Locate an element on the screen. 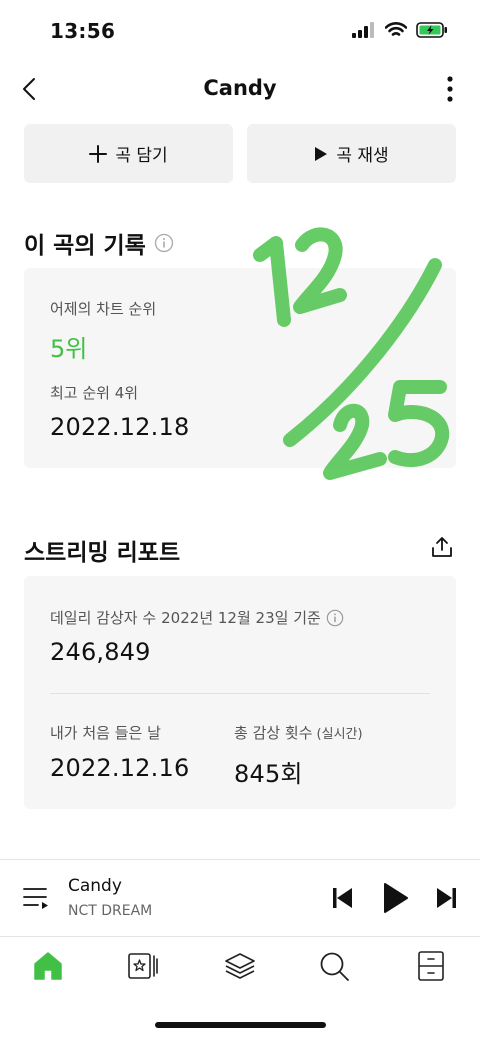  yesterday-rank-value: 5위 is located at coordinates (69, 349).